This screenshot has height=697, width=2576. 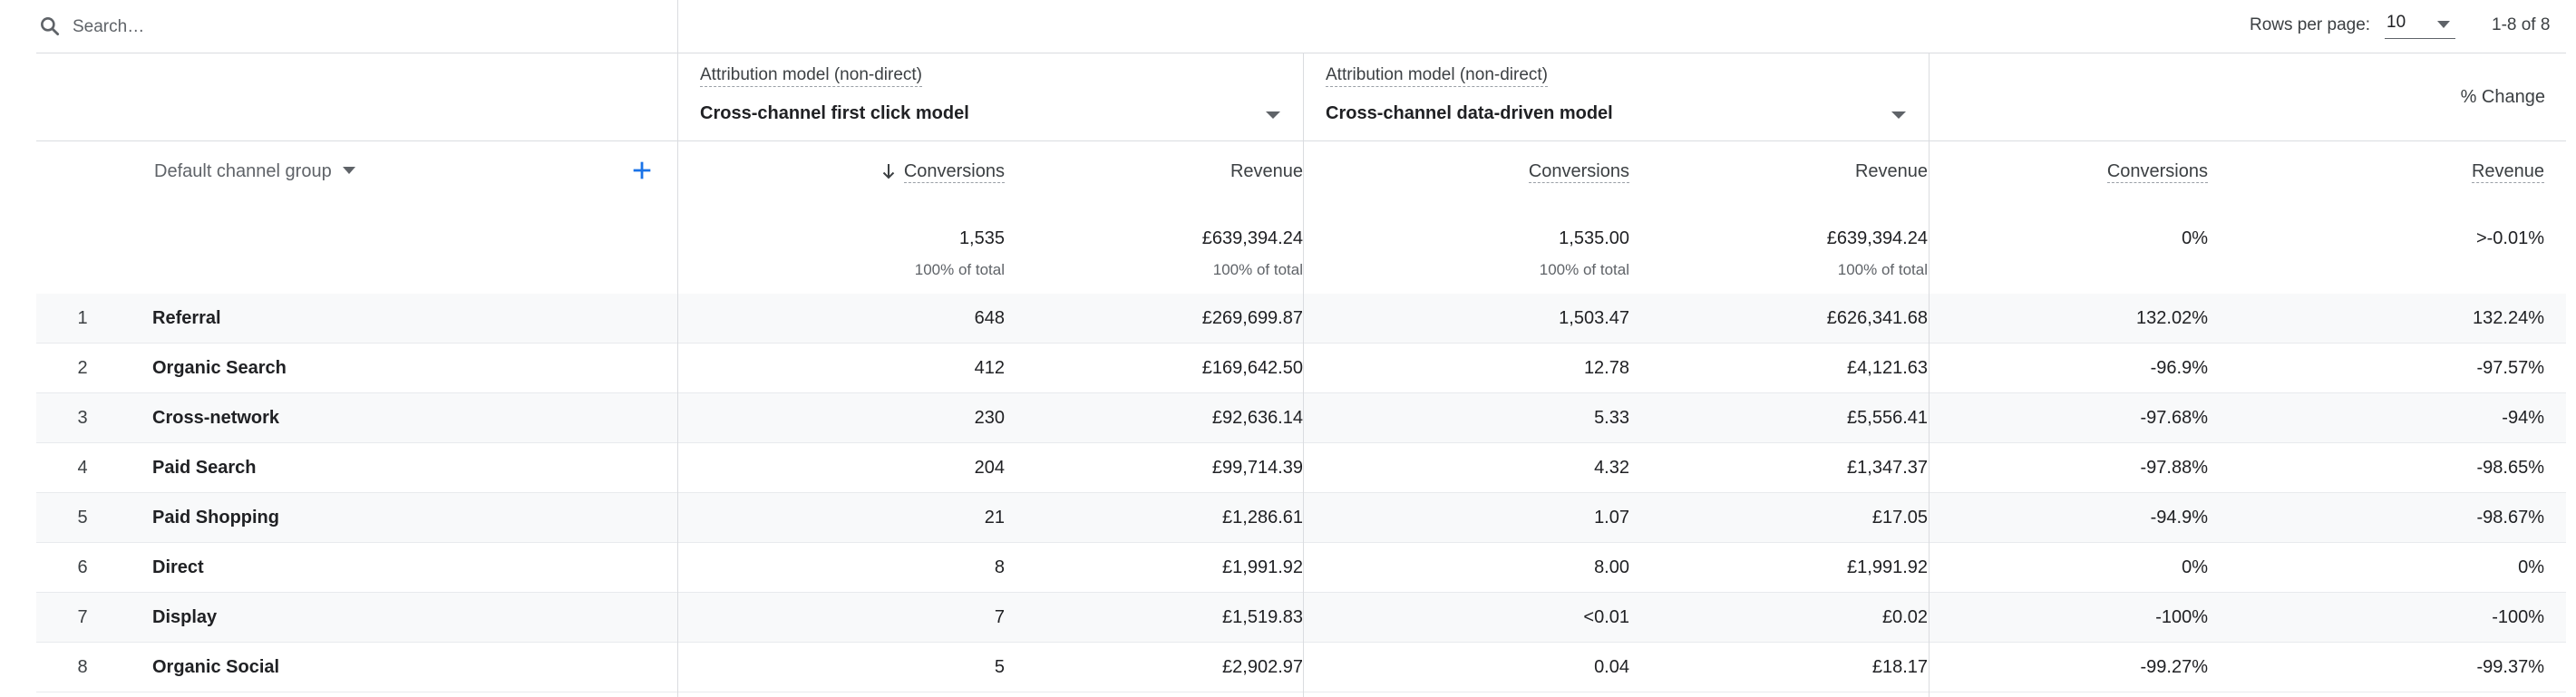 What do you see at coordinates (1000, 667) in the screenshot?
I see `cell-conversions-first: 5` at bounding box center [1000, 667].